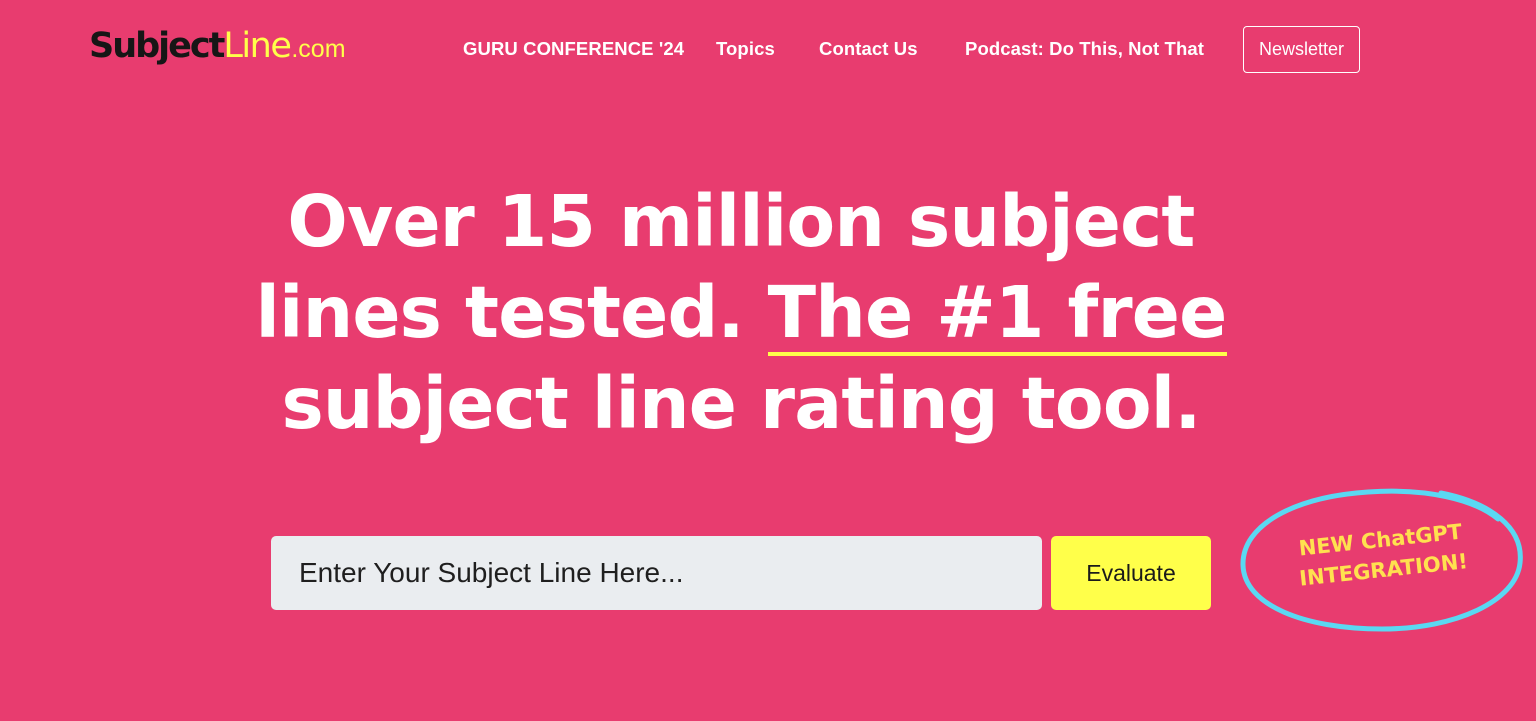 This screenshot has width=1536, height=721. Describe the element at coordinates (318, 49) in the screenshot. I see `logo-domain-text: .com` at that location.